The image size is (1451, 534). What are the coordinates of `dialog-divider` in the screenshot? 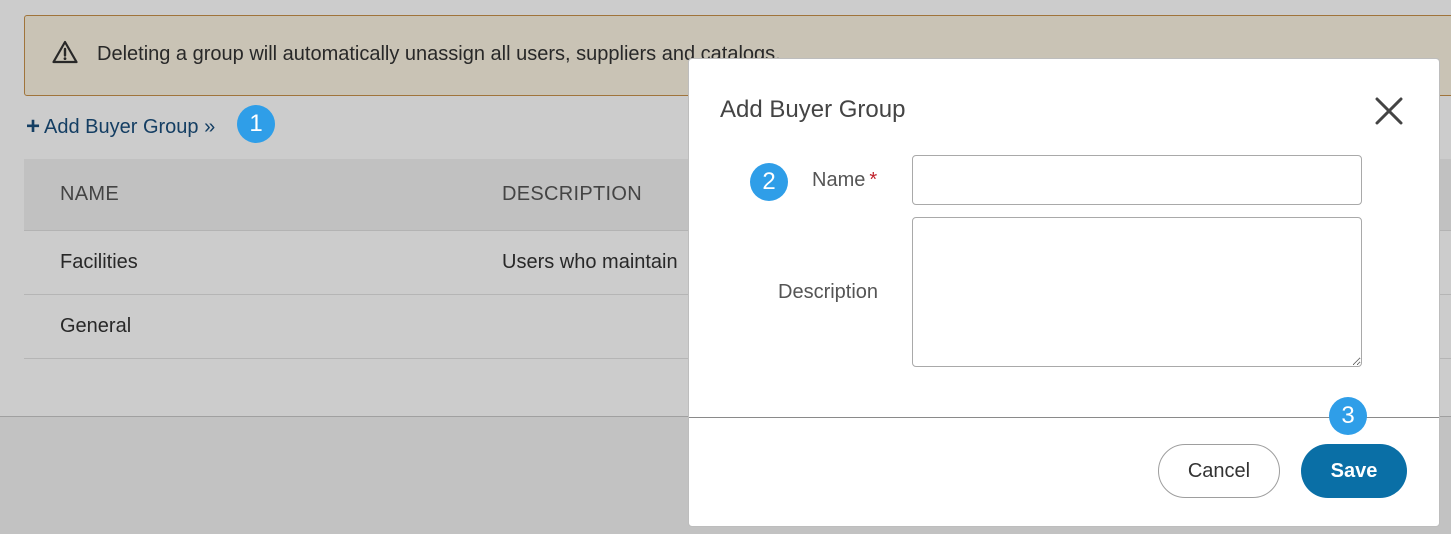 It's located at (1064, 417).